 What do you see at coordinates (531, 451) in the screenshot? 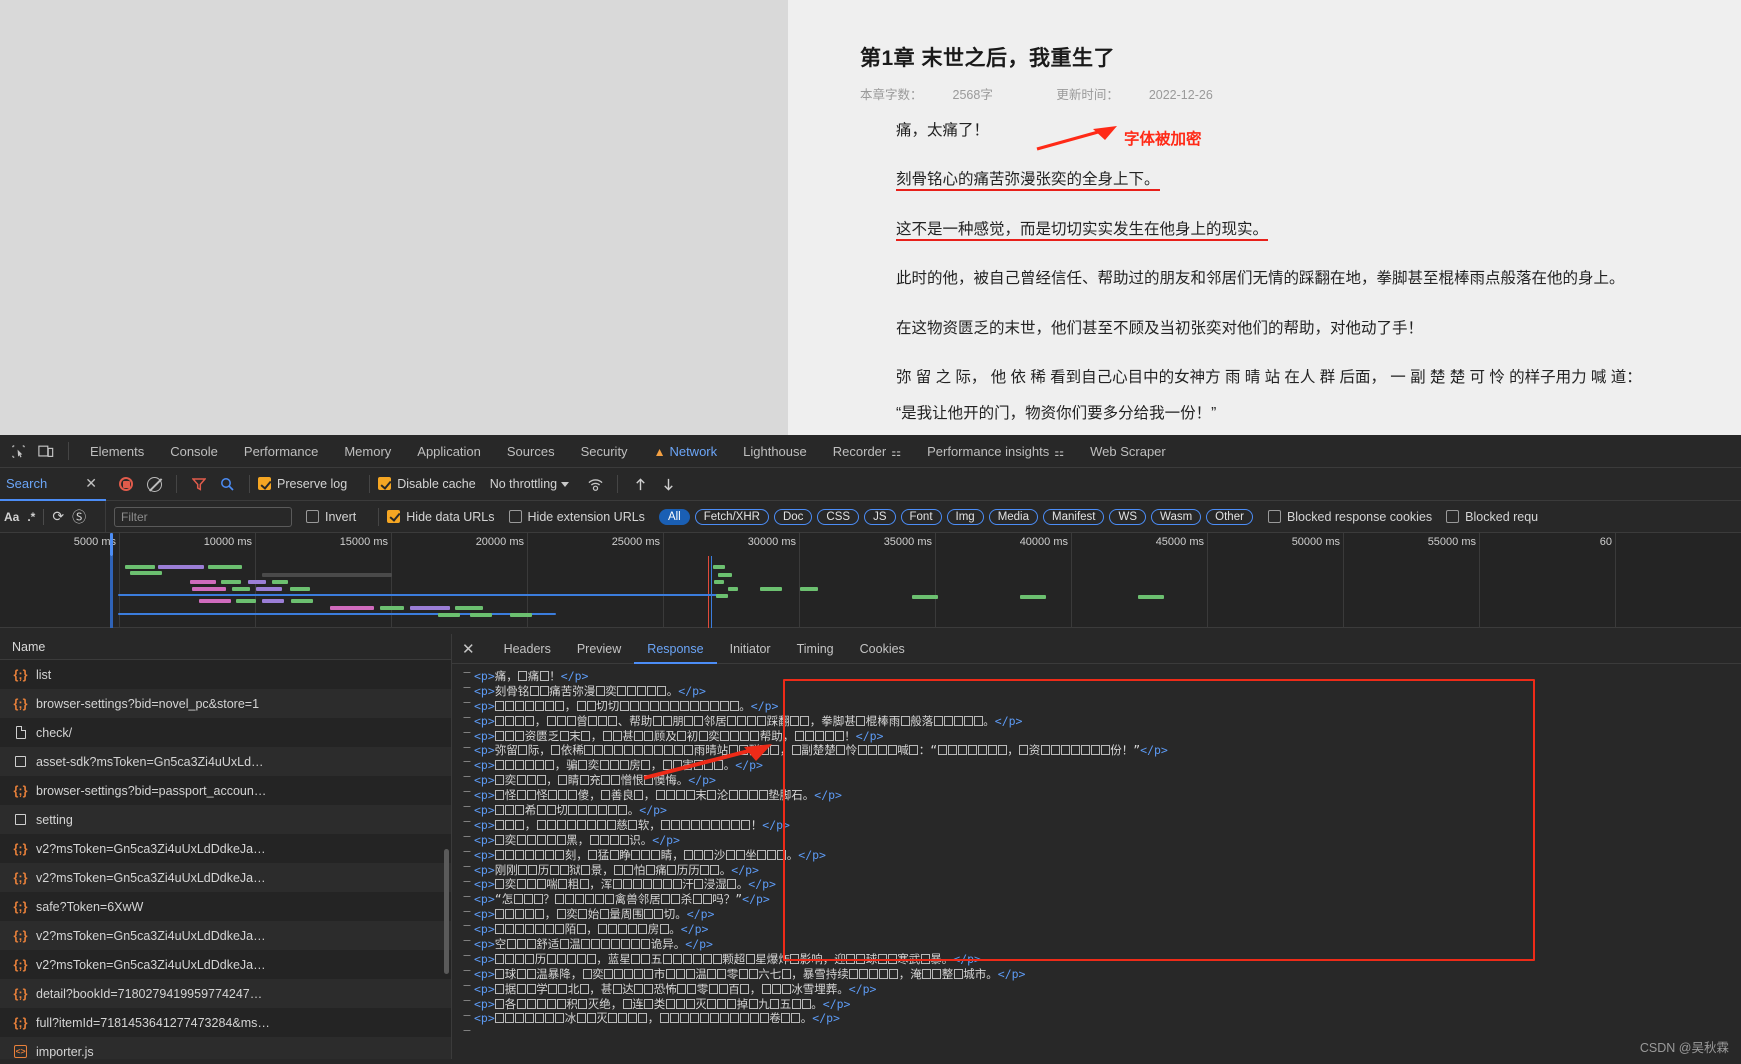
I see `tab-sources: Sources` at bounding box center [531, 451].